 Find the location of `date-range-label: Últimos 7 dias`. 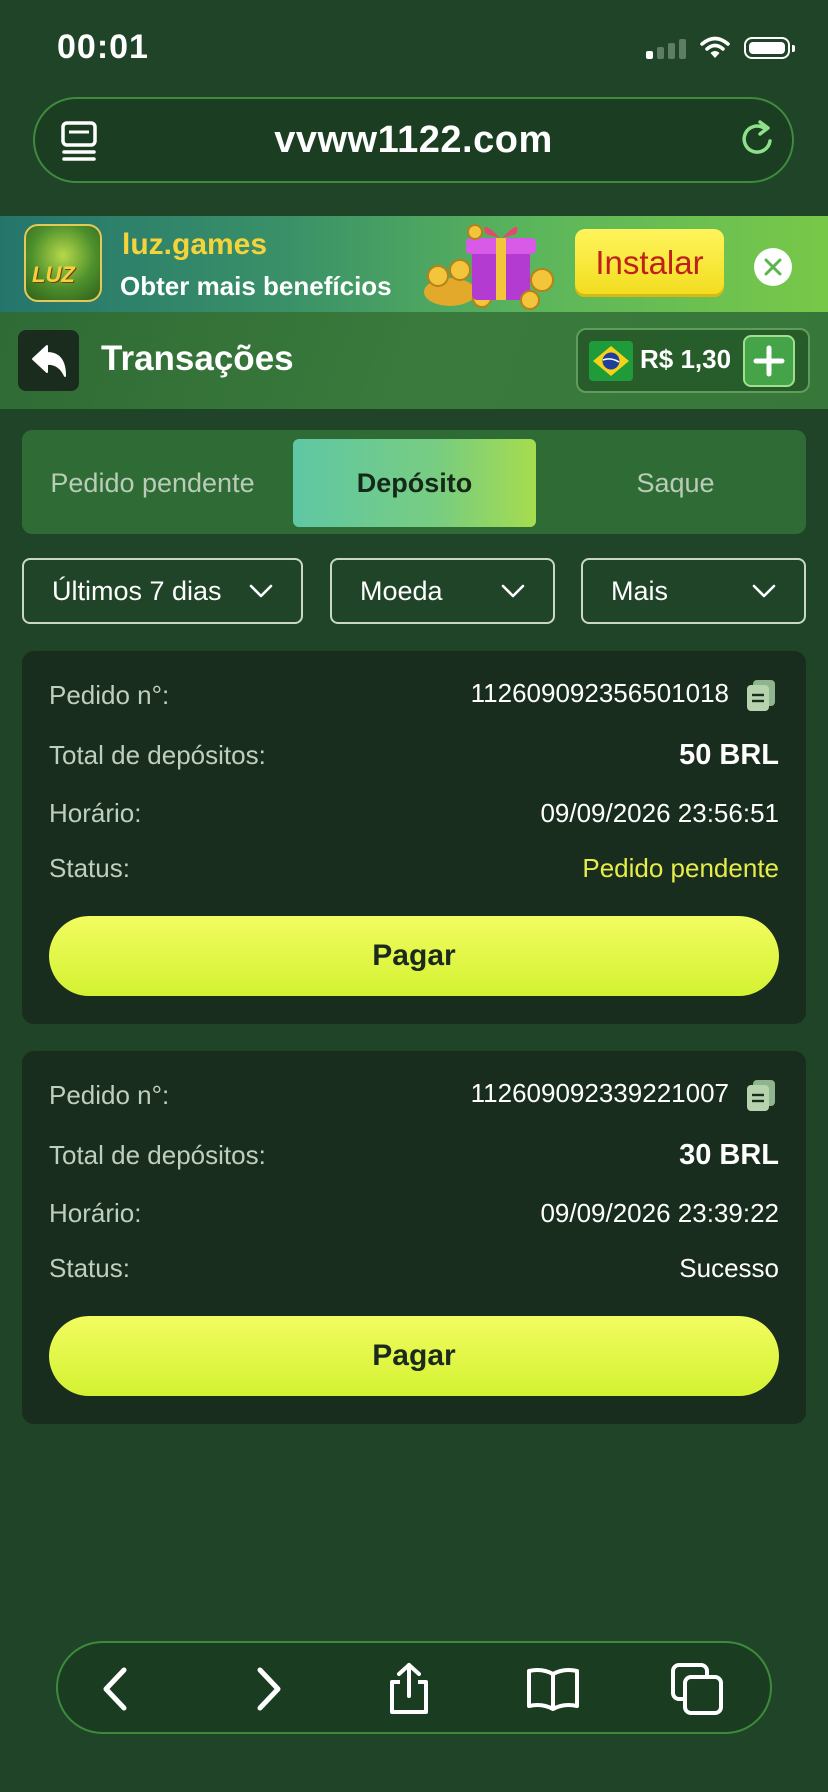

date-range-label: Últimos 7 dias is located at coordinates (137, 590).